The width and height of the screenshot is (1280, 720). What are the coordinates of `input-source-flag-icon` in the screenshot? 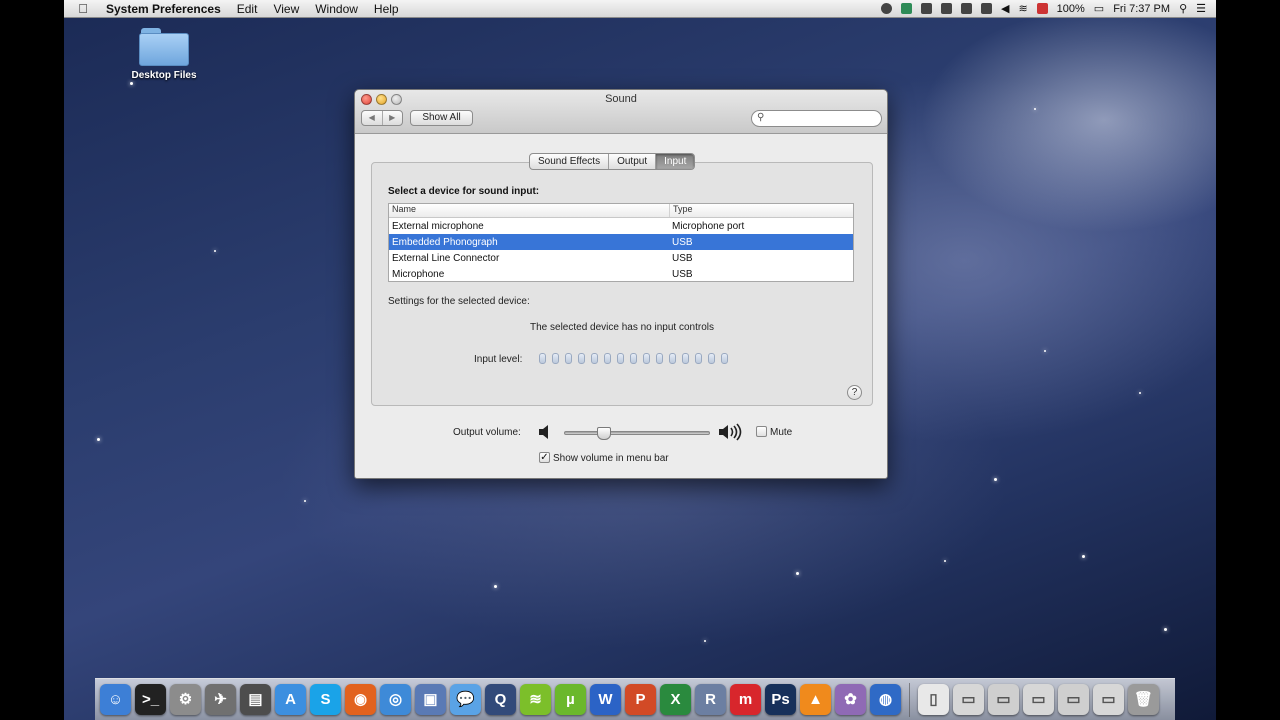 It's located at (1042, 8).